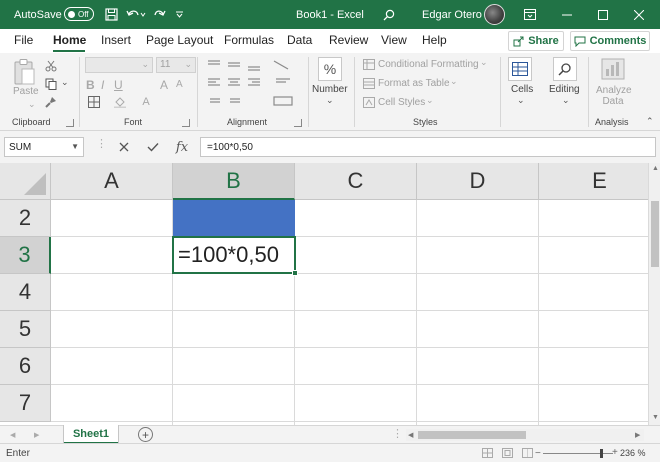  Describe the element at coordinates (593, 181) in the screenshot. I see `column-header-e: E` at that location.